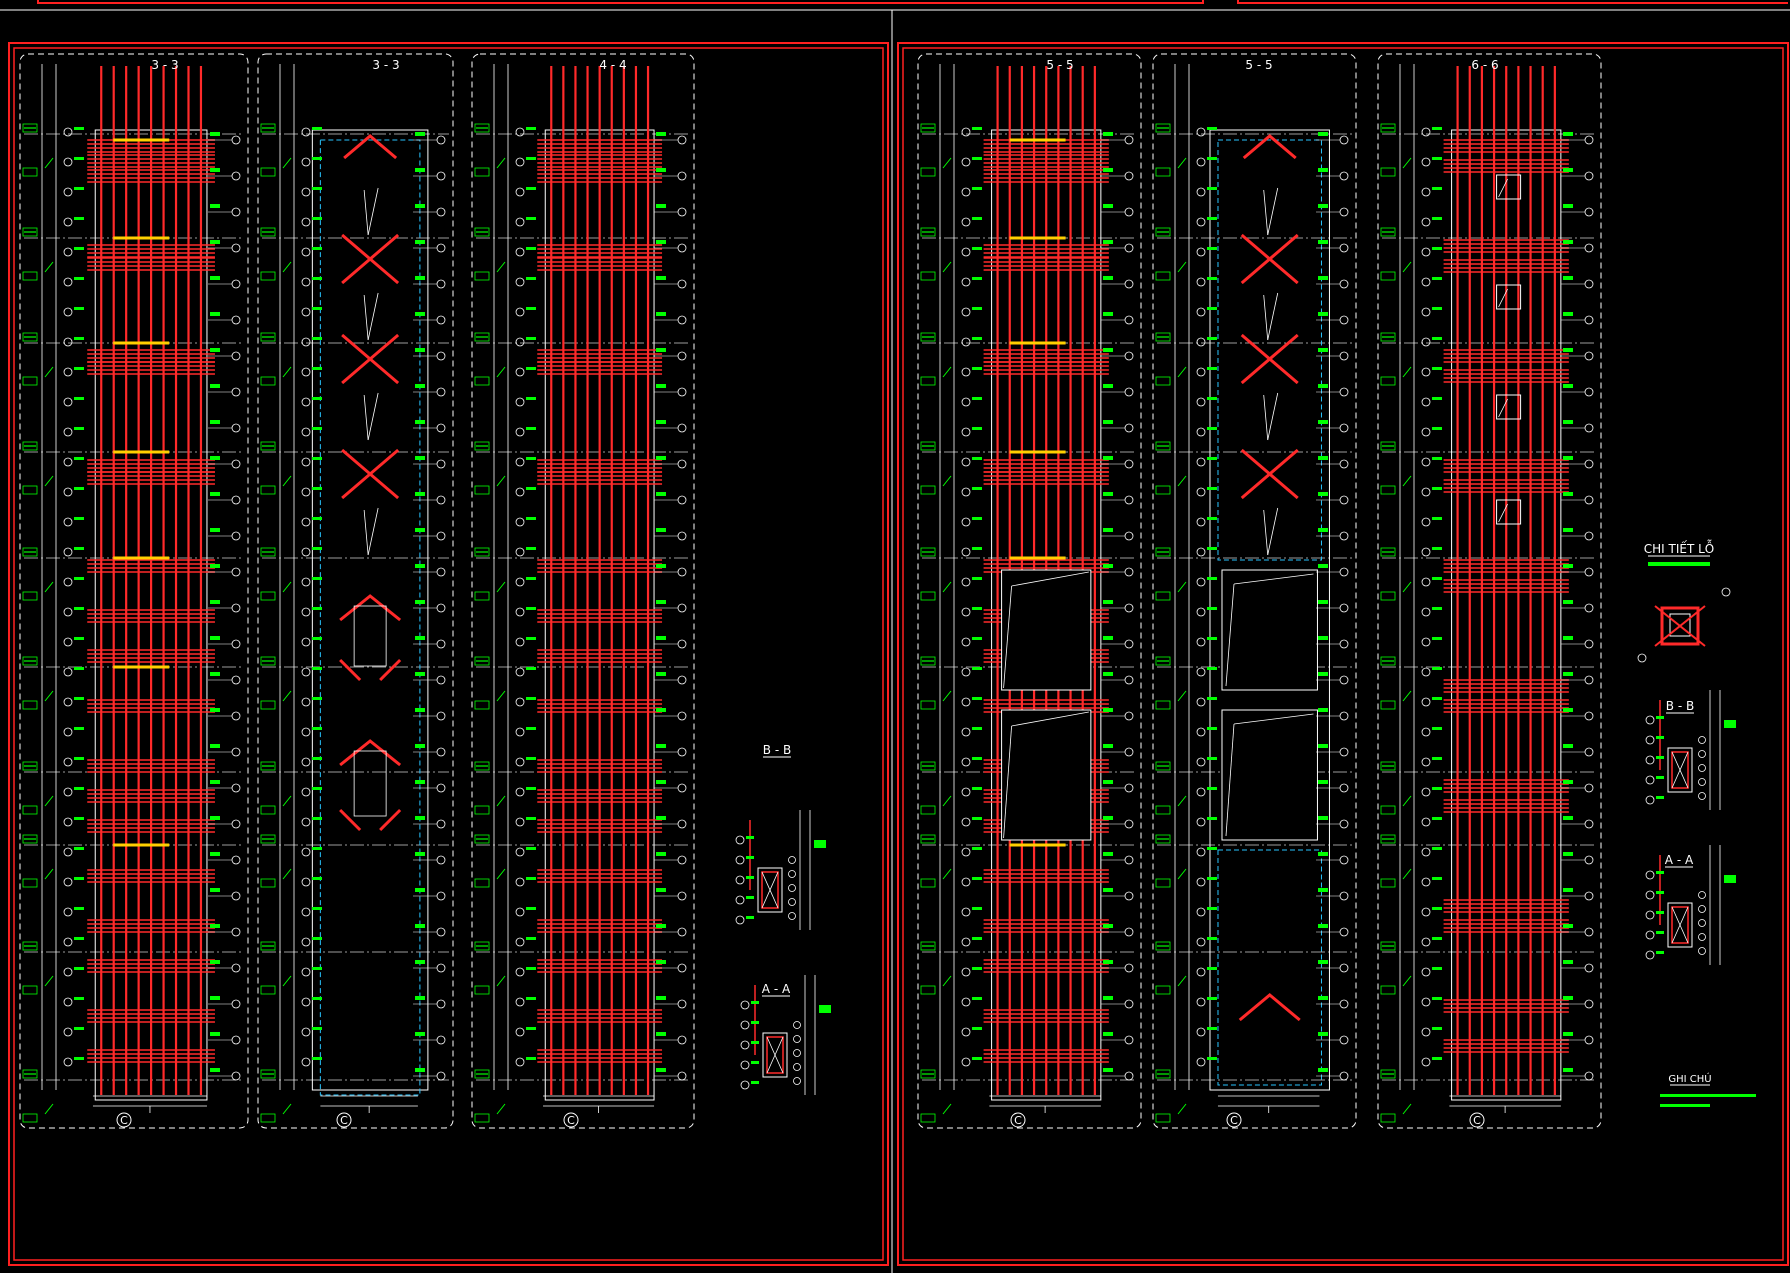 The width and height of the screenshot is (1790, 1273). I want to click on section-title-4: 5 - 5, so click(1059, 65).